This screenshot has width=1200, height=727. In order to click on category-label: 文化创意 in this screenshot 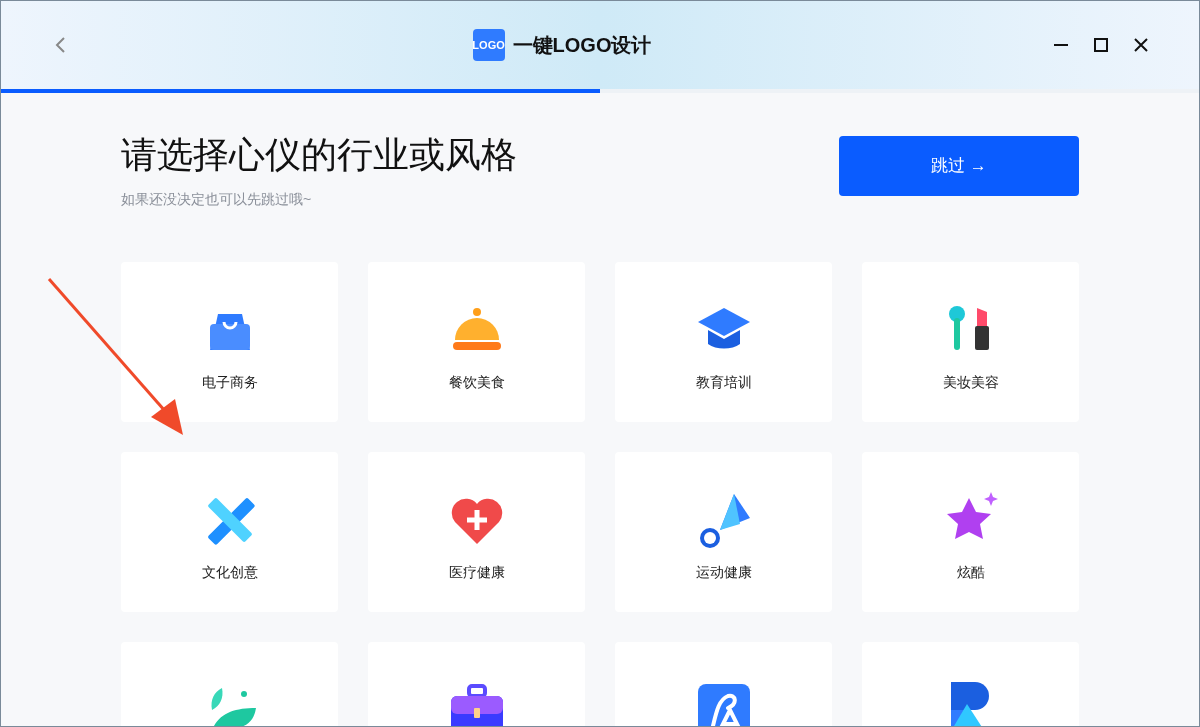, I will do `click(229, 572)`.